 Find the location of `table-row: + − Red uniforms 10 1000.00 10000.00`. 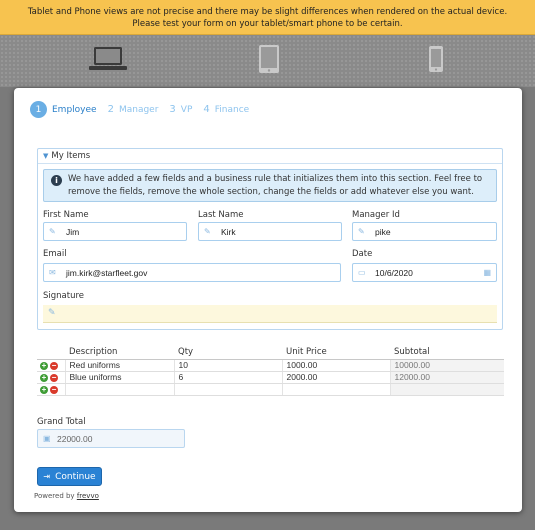

table-row: + − Red uniforms 10 1000.00 10000.00 is located at coordinates (270, 365).